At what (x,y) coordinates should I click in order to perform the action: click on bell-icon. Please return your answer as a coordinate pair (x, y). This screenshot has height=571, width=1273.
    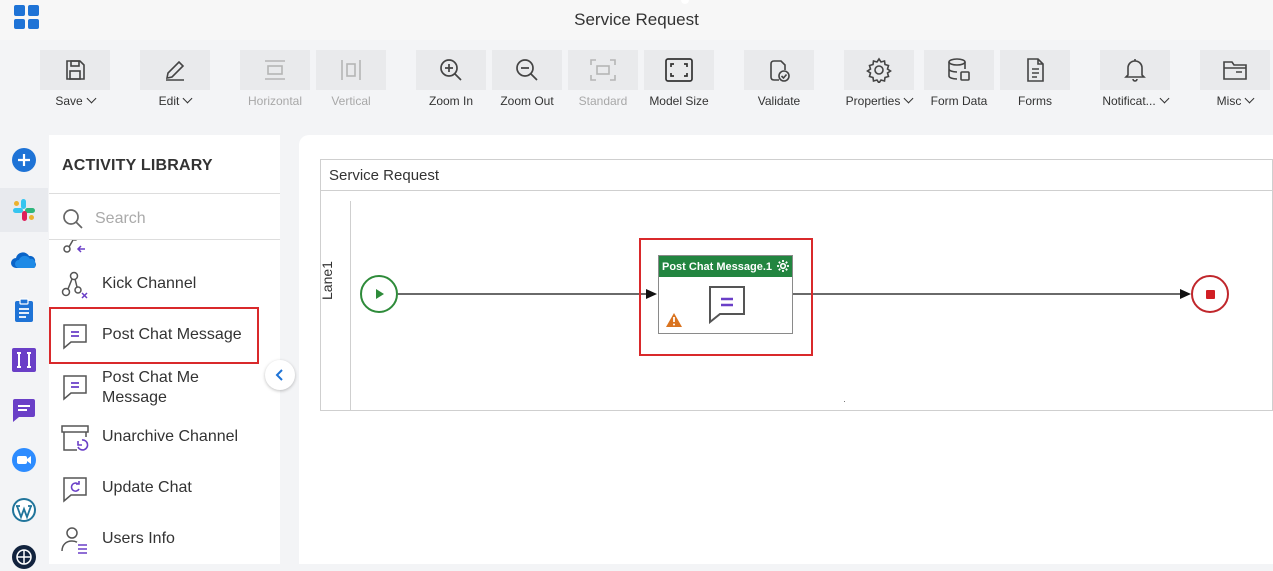
    Looking at the image, I should click on (1135, 70).